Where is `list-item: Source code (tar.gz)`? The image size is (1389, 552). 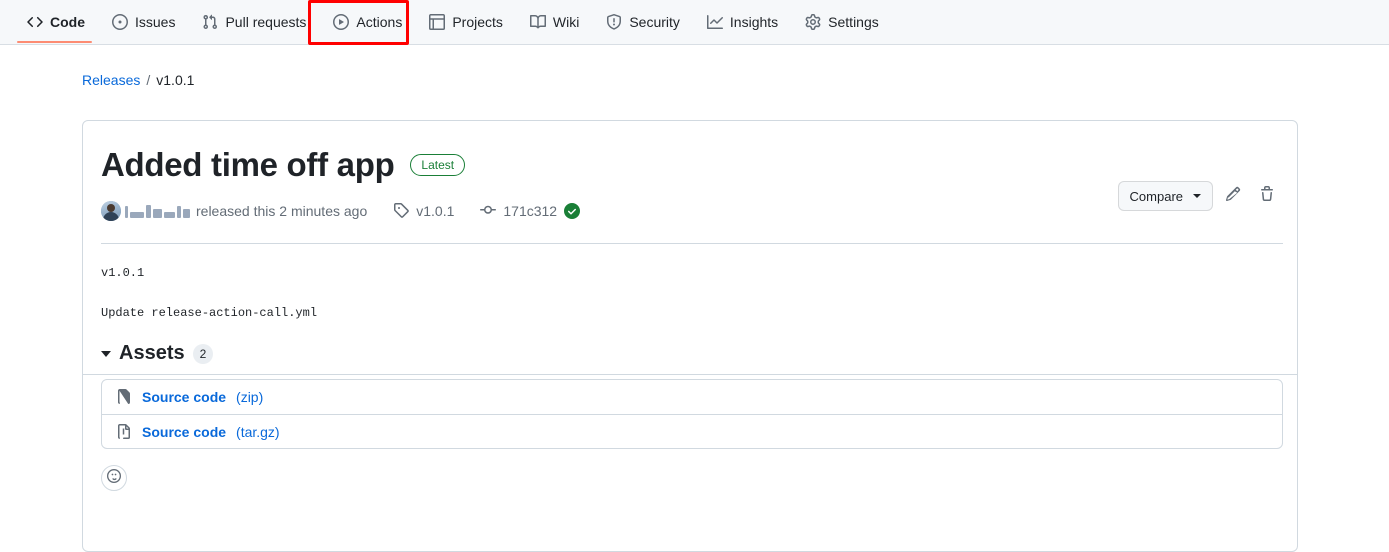 list-item: Source code (tar.gz) is located at coordinates (692, 431).